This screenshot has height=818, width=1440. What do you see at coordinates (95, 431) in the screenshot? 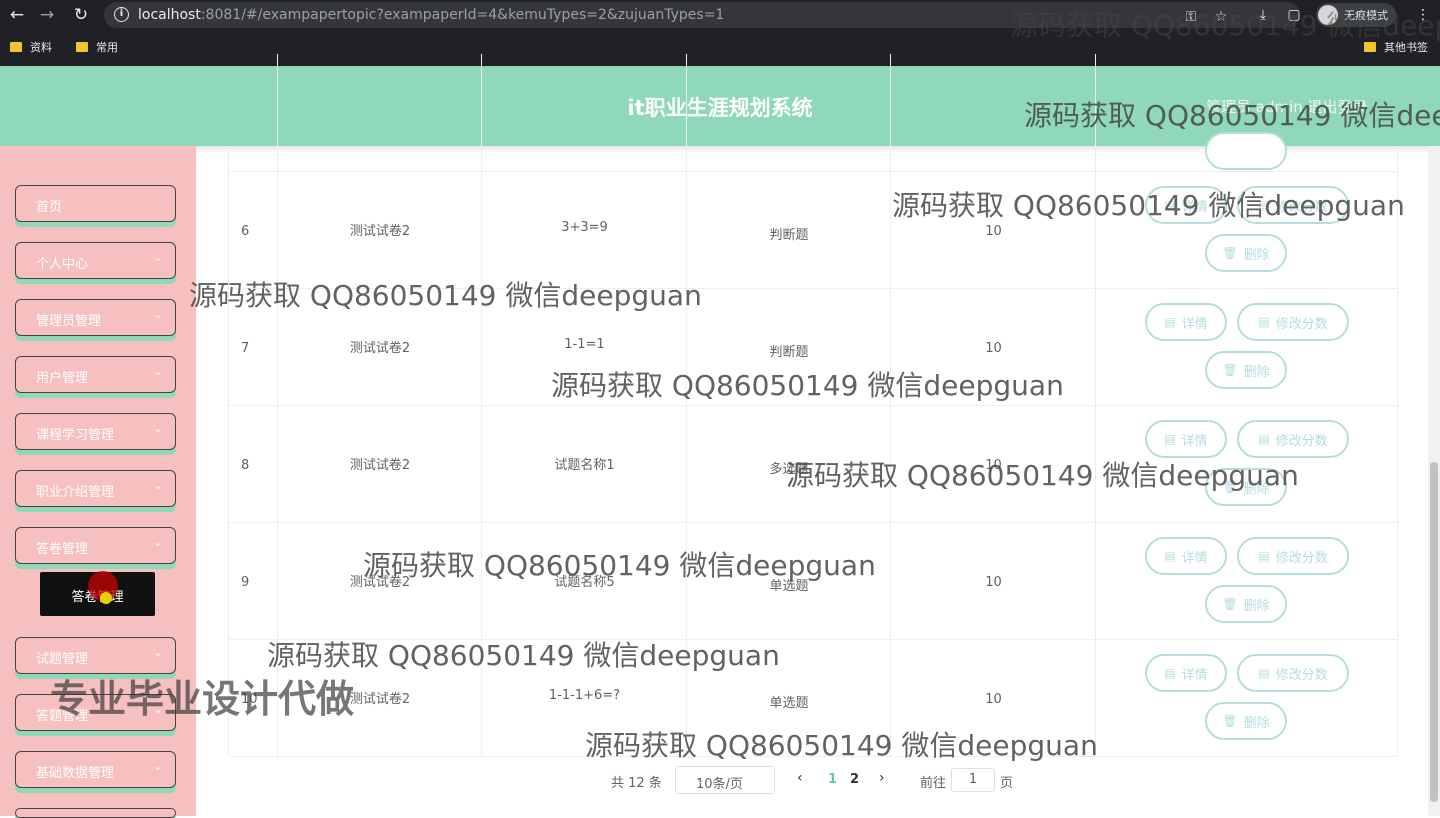
I see `sidebar-item-courses: 课程学习管理 ⌄` at bounding box center [95, 431].